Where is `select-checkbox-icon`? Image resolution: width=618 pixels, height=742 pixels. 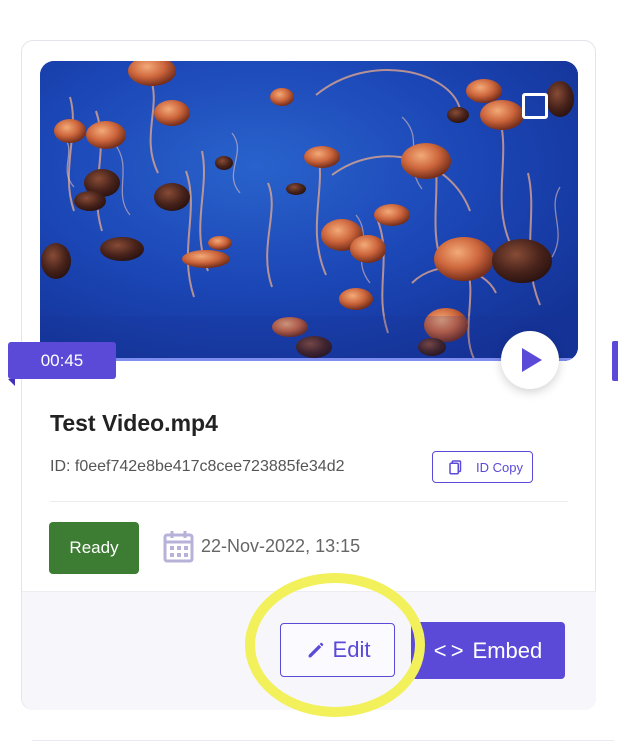
select-checkbox-icon is located at coordinates (535, 106).